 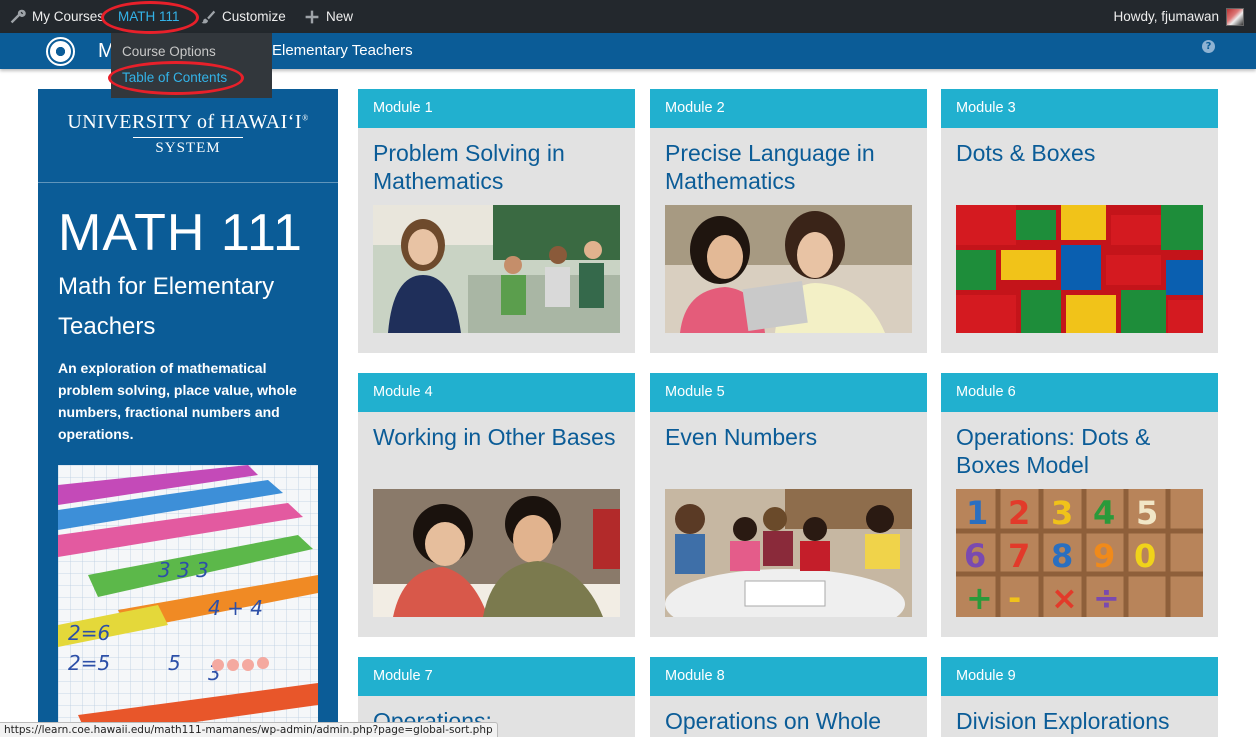 What do you see at coordinates (788, 676) in the screenshot?
I see `module-label: Module 8` at bounding box center [788, 676].